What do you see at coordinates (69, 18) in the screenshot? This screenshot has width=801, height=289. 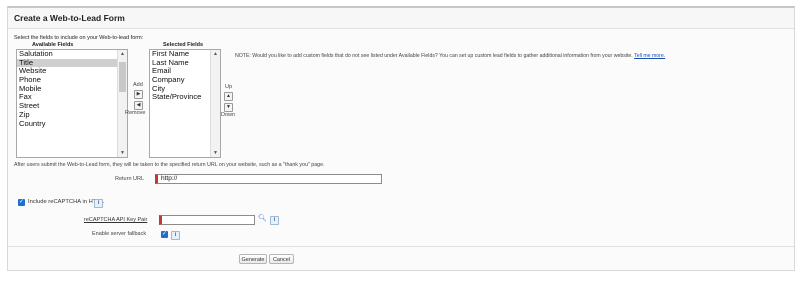 I see `page-title: Create a Web-to-Lead Form` at bounding box center [69, 18].